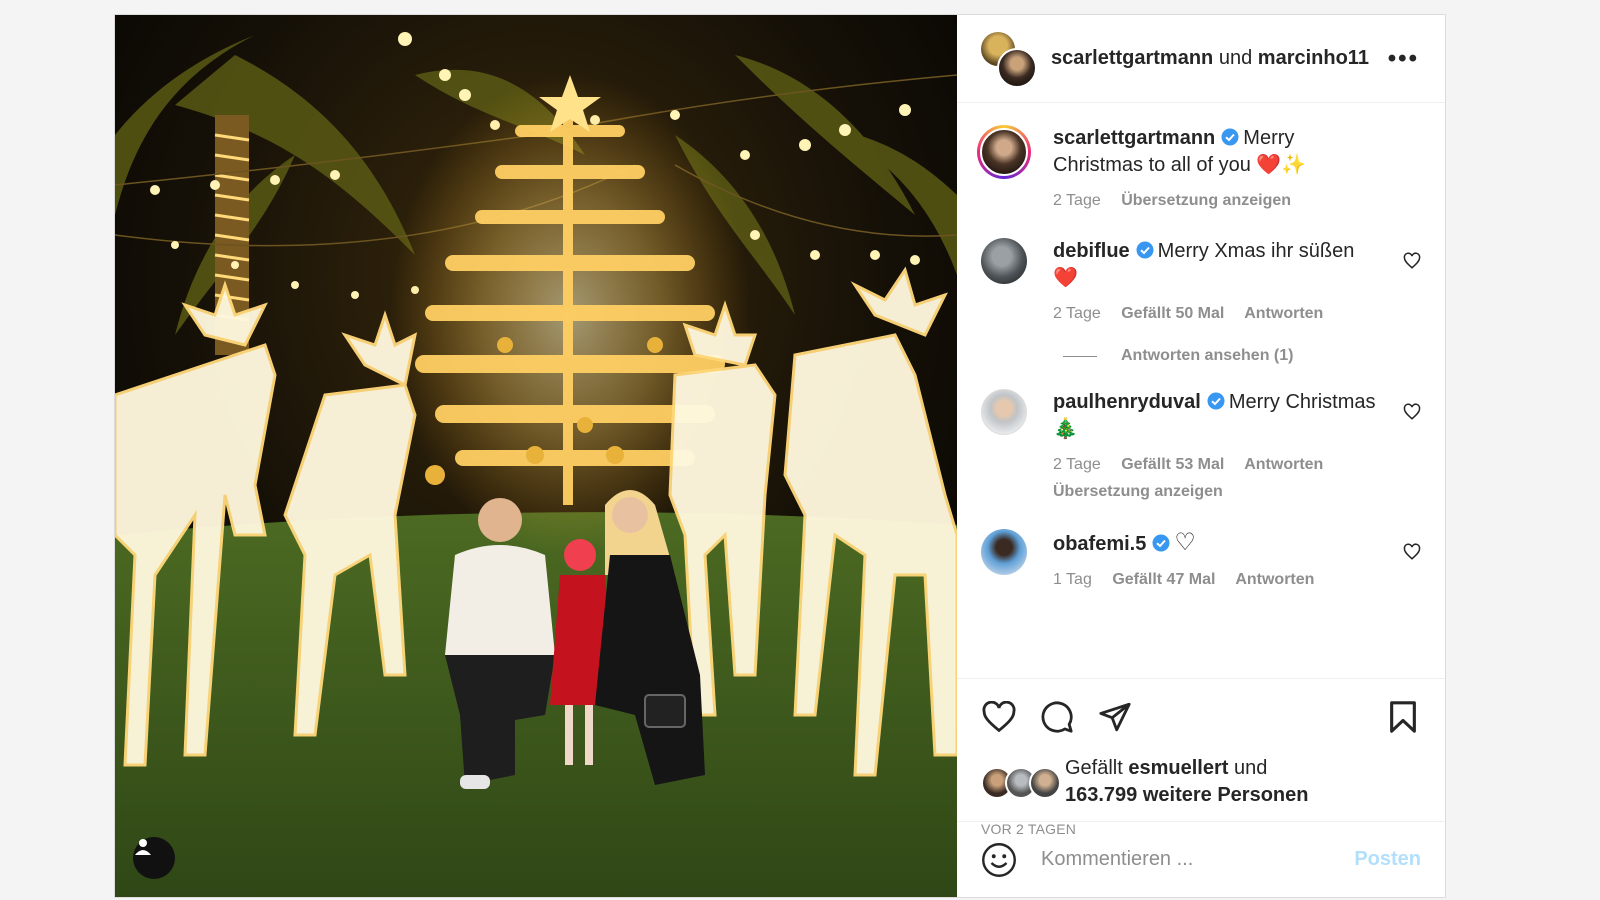  Describe the element at coordinates (1256, 251) in the screenshot. I see `comment-text: Merry Xmas ihr süßen` at that location.